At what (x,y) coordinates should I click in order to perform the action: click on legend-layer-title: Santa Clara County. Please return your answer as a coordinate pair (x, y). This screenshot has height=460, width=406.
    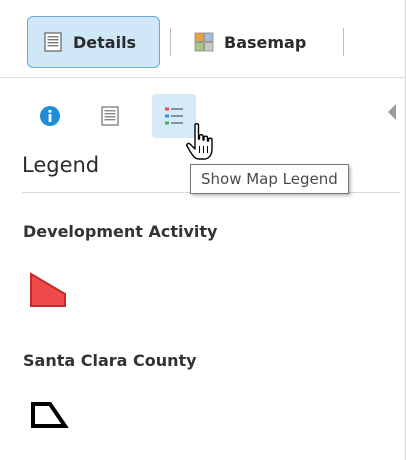
    Looking at the image, I should click on (110, 360).